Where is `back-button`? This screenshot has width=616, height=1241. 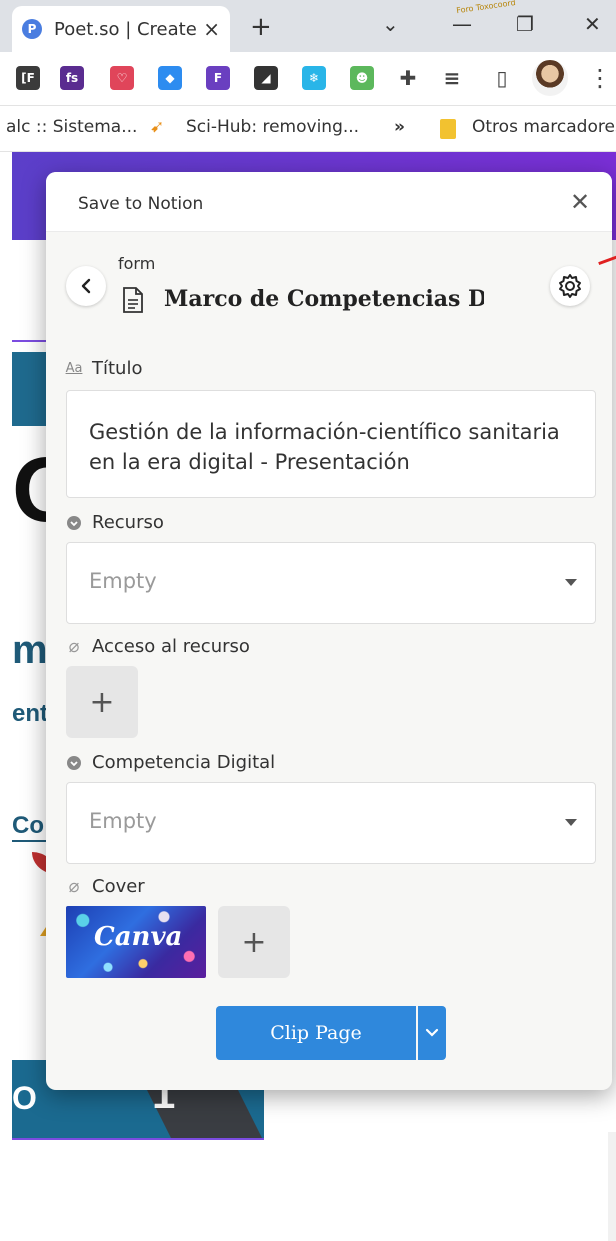
back-button is located at coordinates (86, 286).